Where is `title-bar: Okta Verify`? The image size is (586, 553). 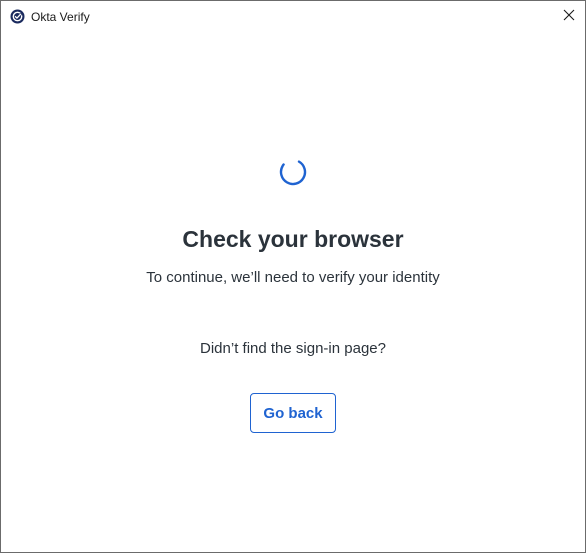 title-bar: Okta Verify is located at coordinates (293, 17).